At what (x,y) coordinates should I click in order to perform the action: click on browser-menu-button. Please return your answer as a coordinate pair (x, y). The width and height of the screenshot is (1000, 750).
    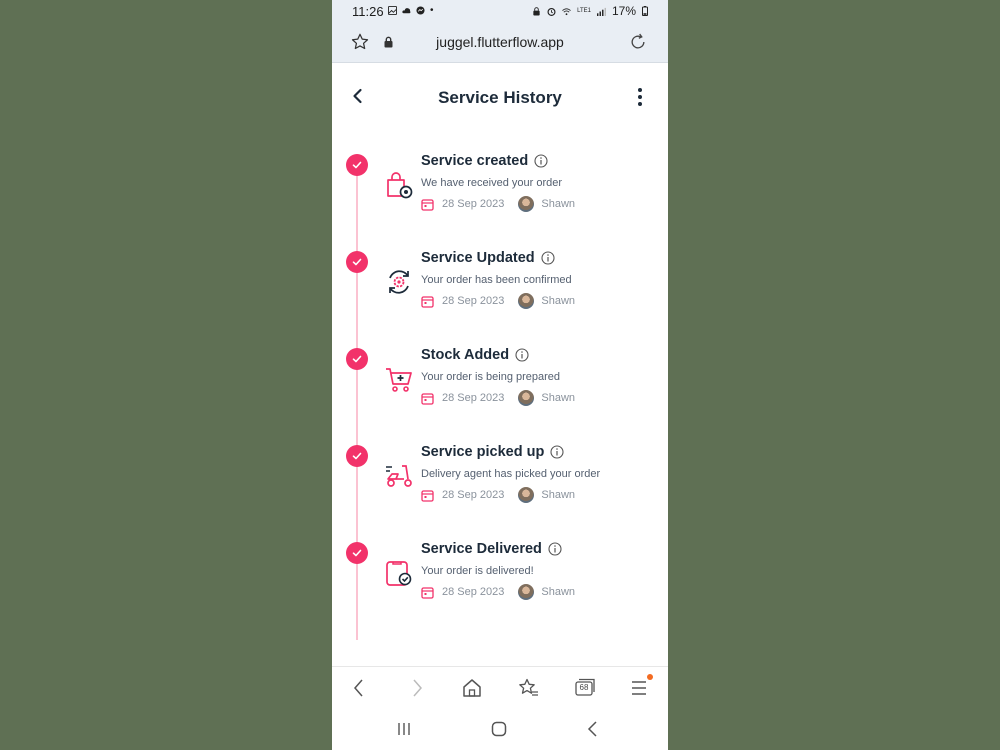
    Looking at the image, I should click on (641, 686).